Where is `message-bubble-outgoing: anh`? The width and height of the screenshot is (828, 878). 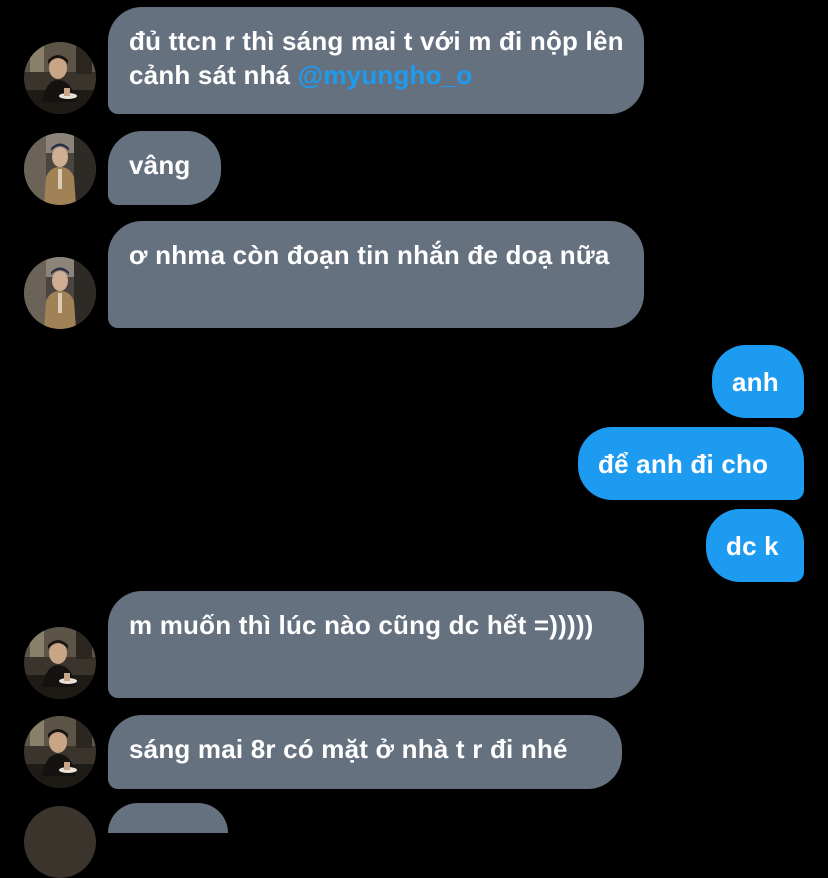 message-bubble-outgoing: anh is located at coordinates (758, 381).